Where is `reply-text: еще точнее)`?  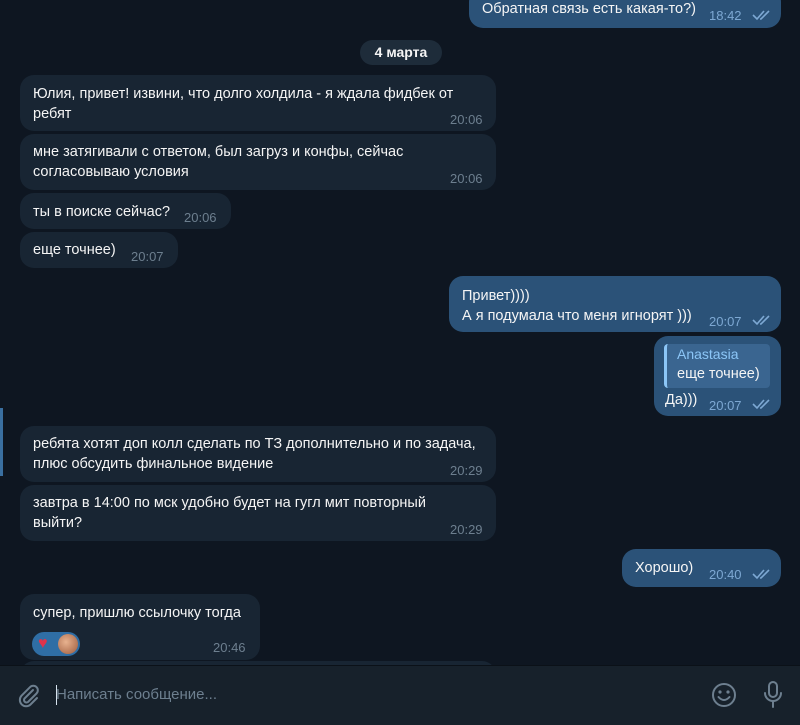
reply-text: еще точнее) is located at coordinates (718, 374).